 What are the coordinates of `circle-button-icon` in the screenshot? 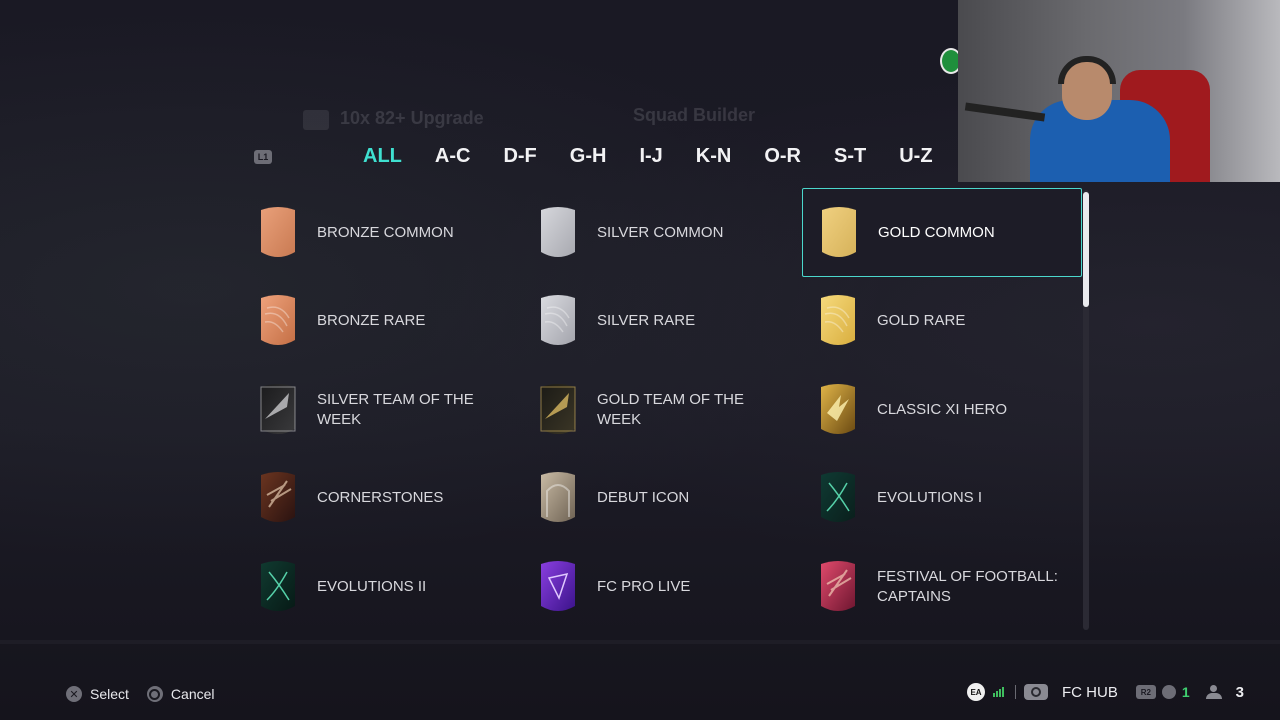 It's located at (154, 694).